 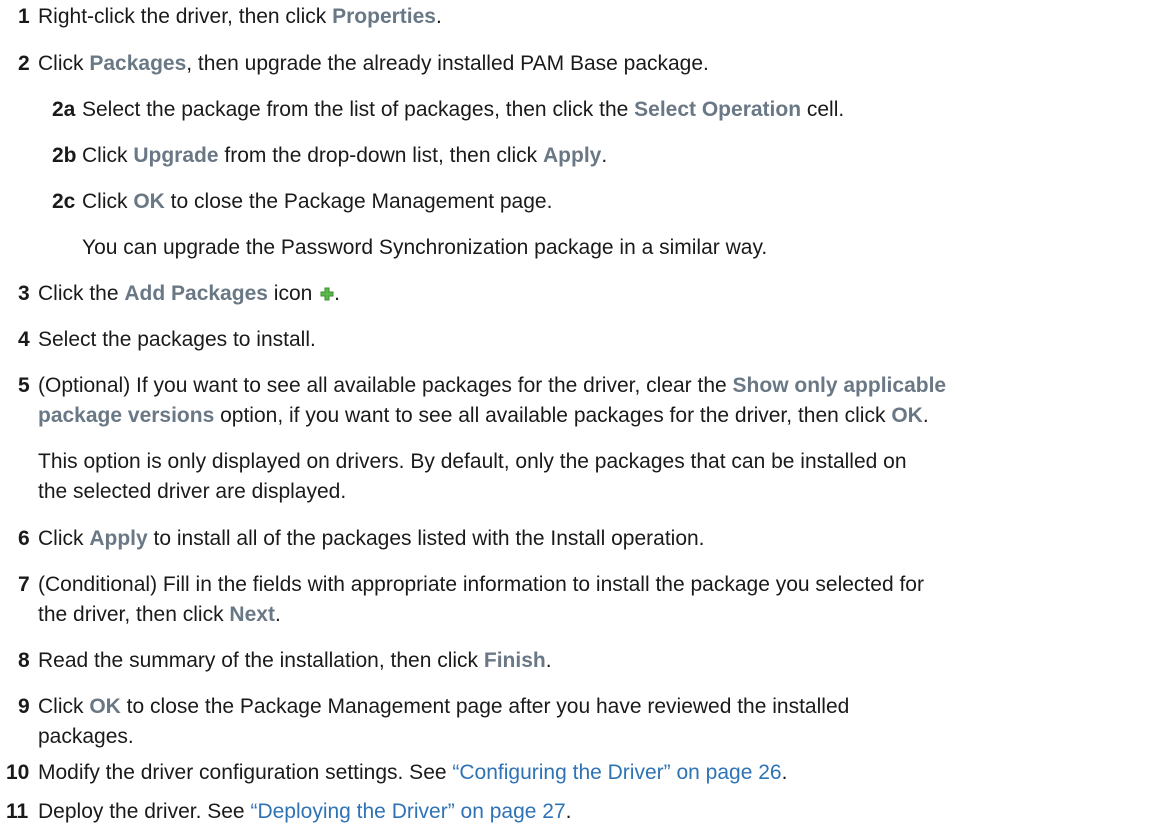 I want to click on configuring-the-driver-link: “Configuring the Driver” on page 26, so click(x=616, y=772).